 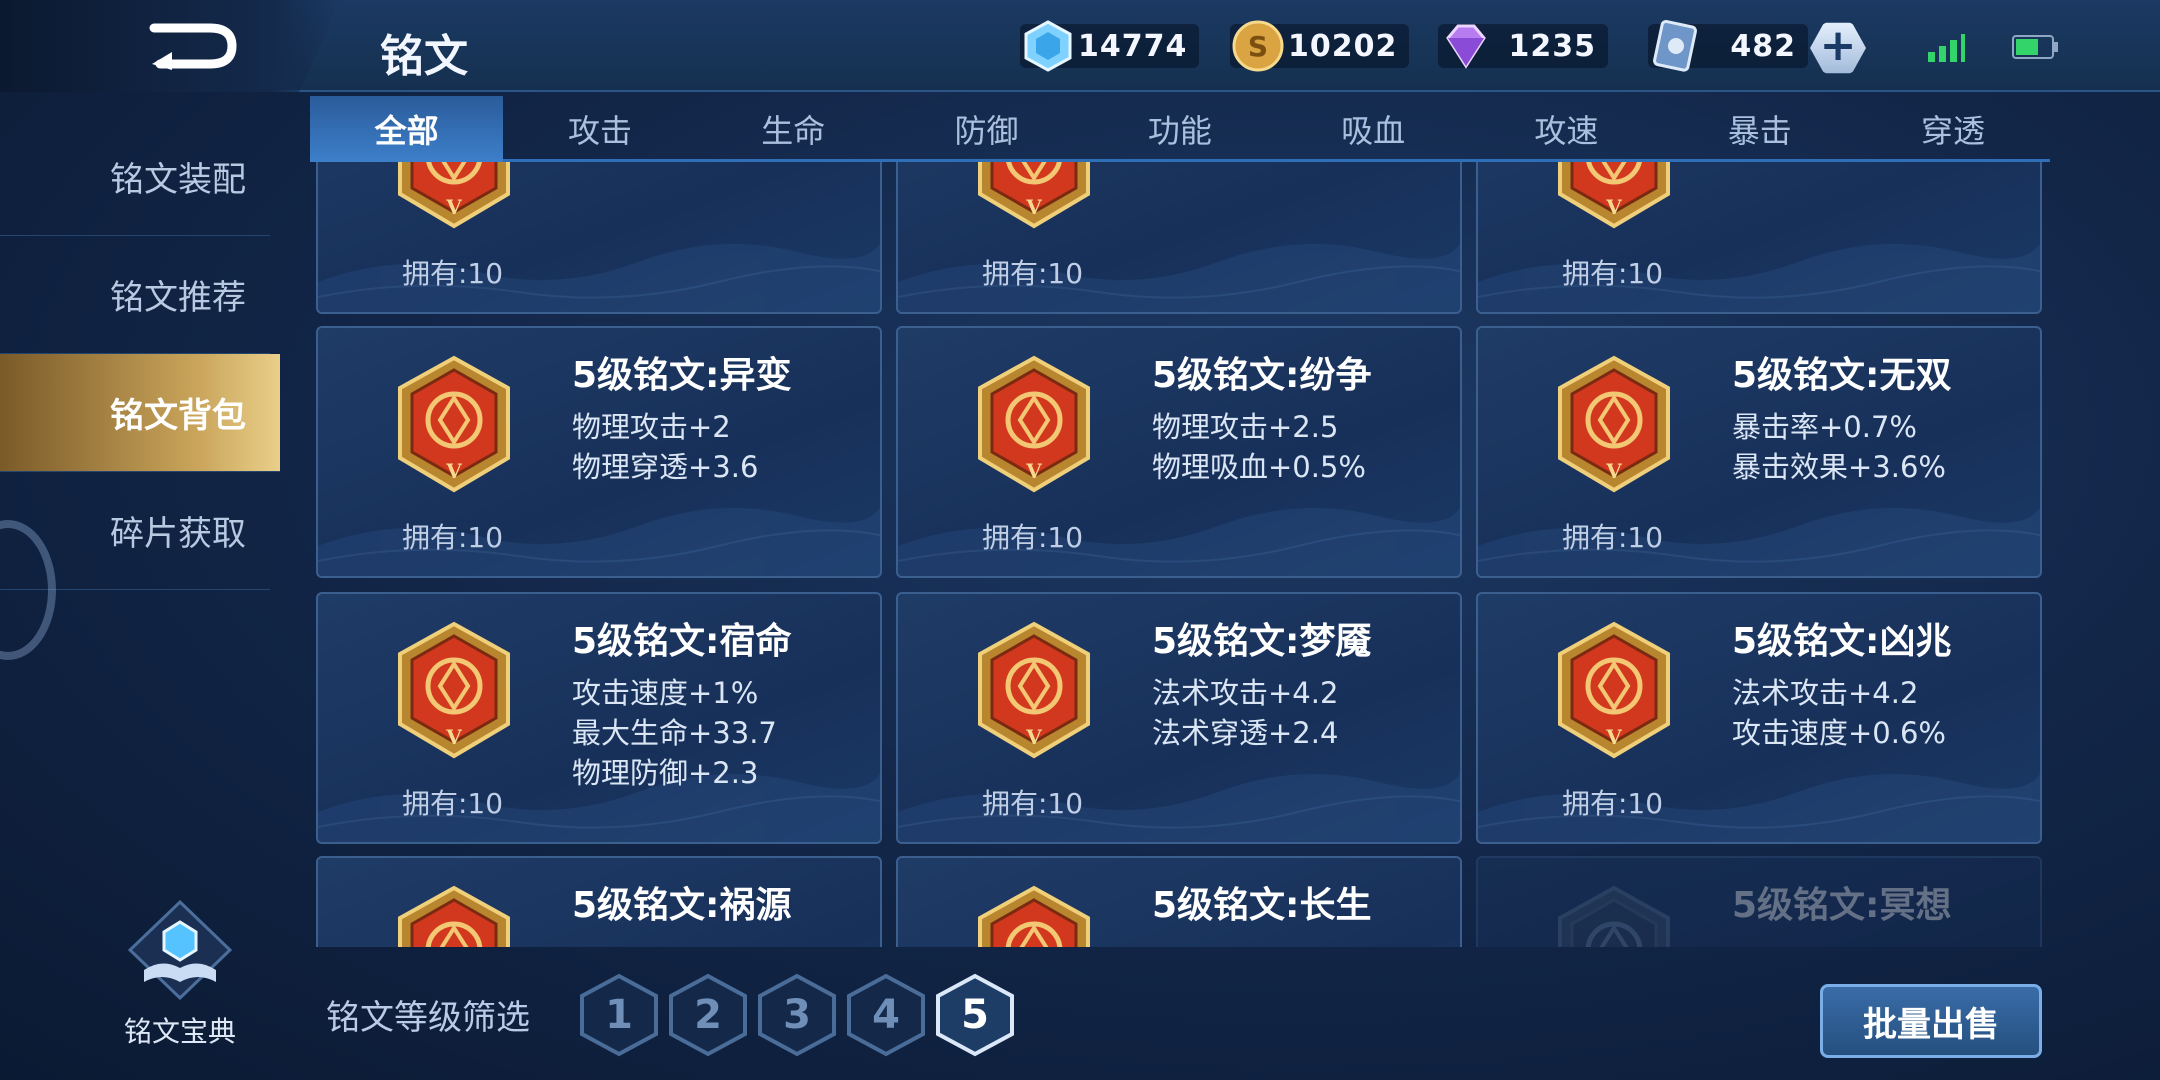 What do you see at coordinates (135, 177) in the screenshot?
I see `sidebar-item-equip: 铭文装配` at bounding box center [135, 177].